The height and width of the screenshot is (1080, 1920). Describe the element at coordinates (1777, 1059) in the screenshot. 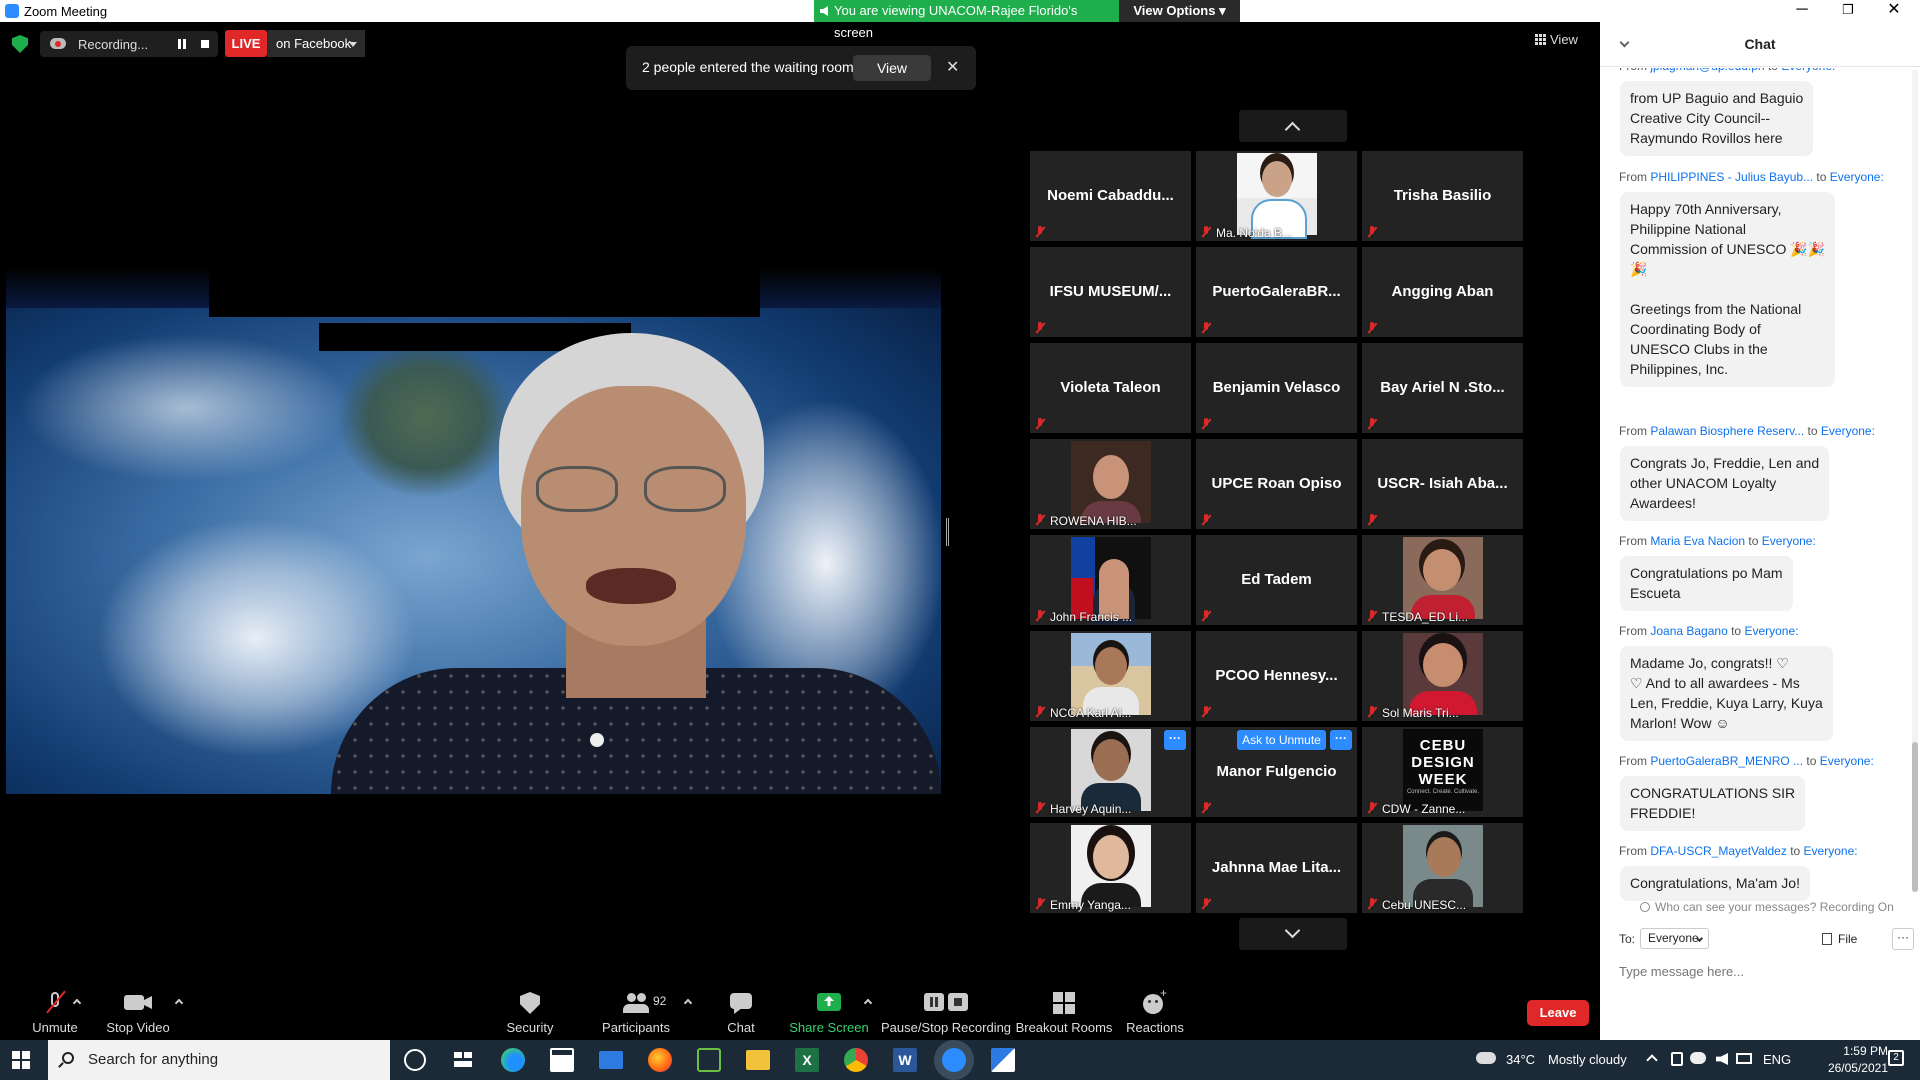

I see `input-language: ENG` at that location.